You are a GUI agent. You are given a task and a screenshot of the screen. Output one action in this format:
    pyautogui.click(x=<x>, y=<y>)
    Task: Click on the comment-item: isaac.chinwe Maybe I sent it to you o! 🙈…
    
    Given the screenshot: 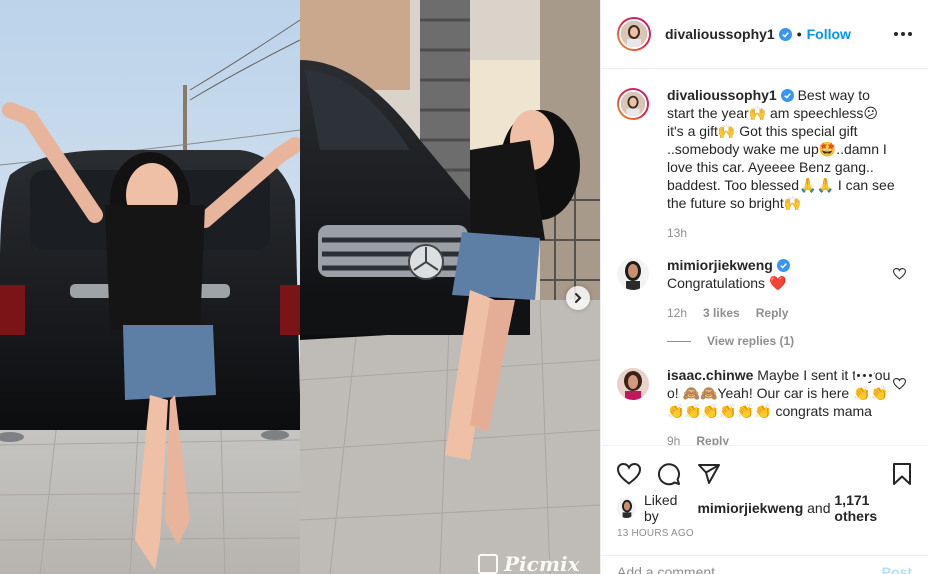 What is the action you would take?
    pyautogui.click(x=764, y=405)
    